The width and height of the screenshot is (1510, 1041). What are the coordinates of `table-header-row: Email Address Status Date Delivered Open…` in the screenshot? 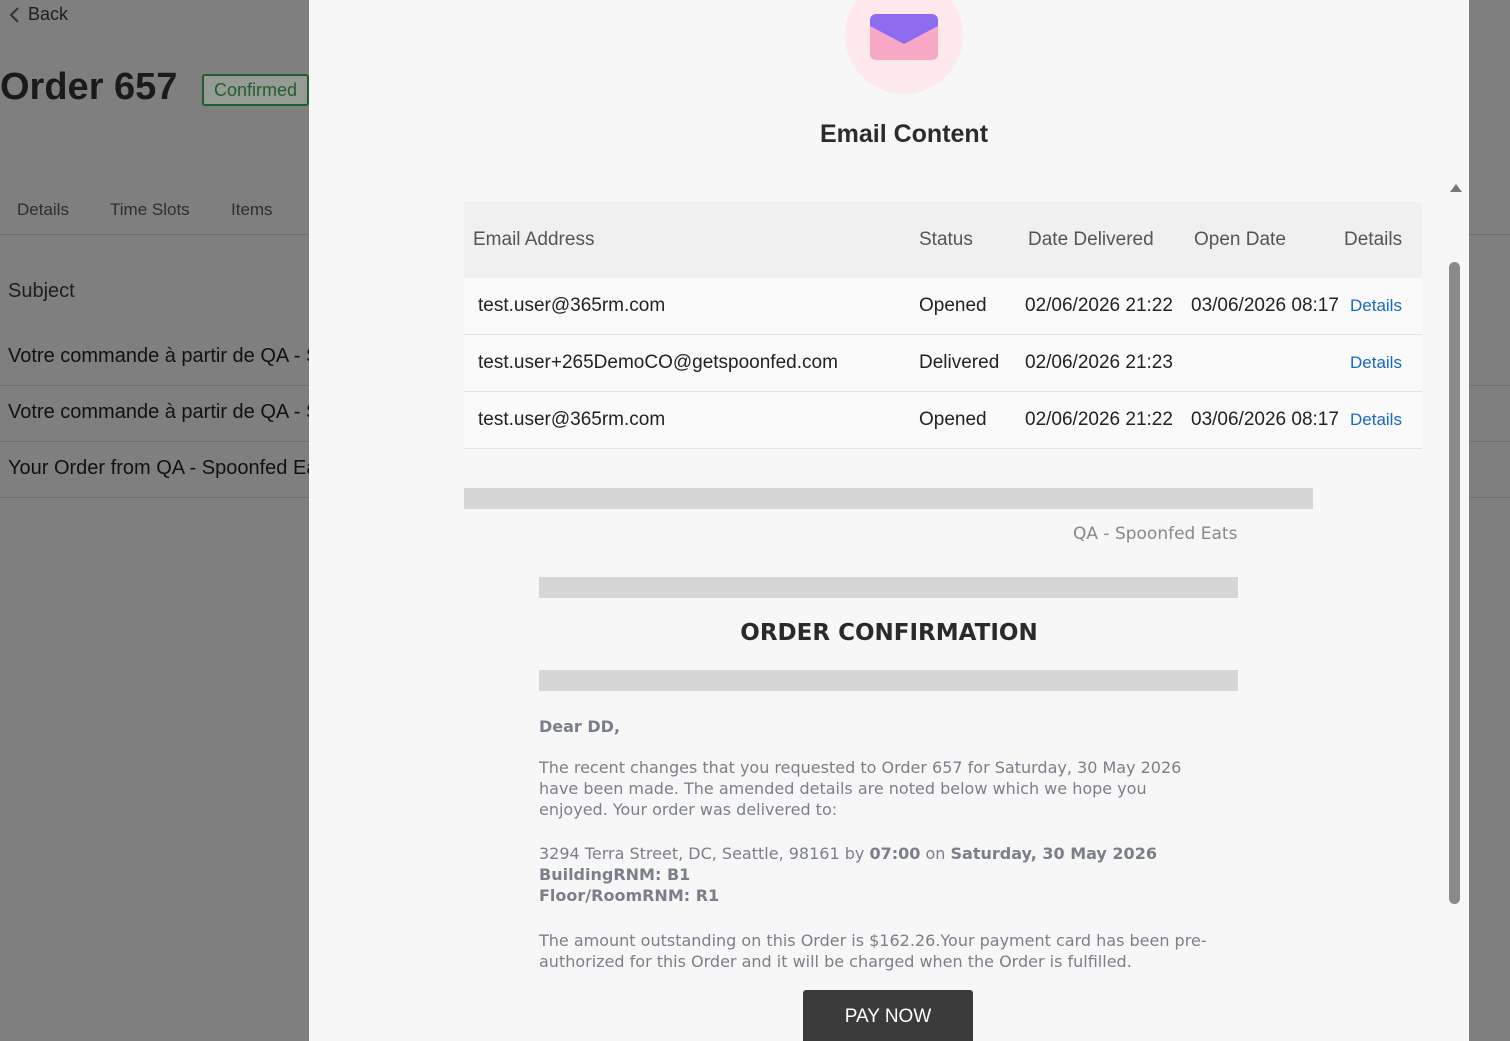 It's located at (943, 240).